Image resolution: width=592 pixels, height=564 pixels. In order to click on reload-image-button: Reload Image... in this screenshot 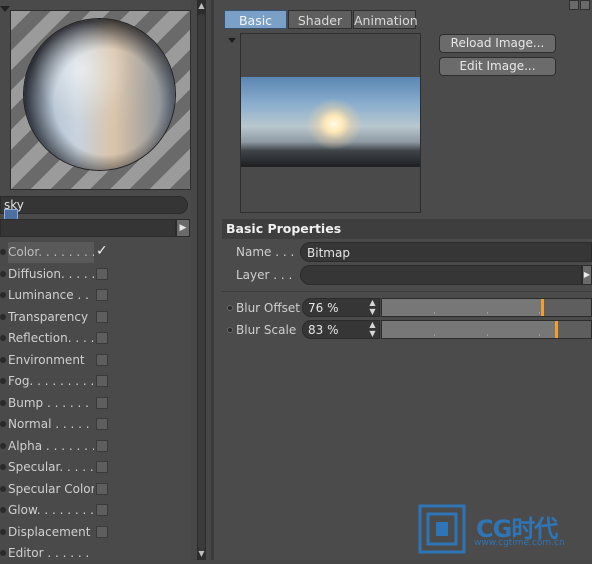, I will do `click(497, 43)`.